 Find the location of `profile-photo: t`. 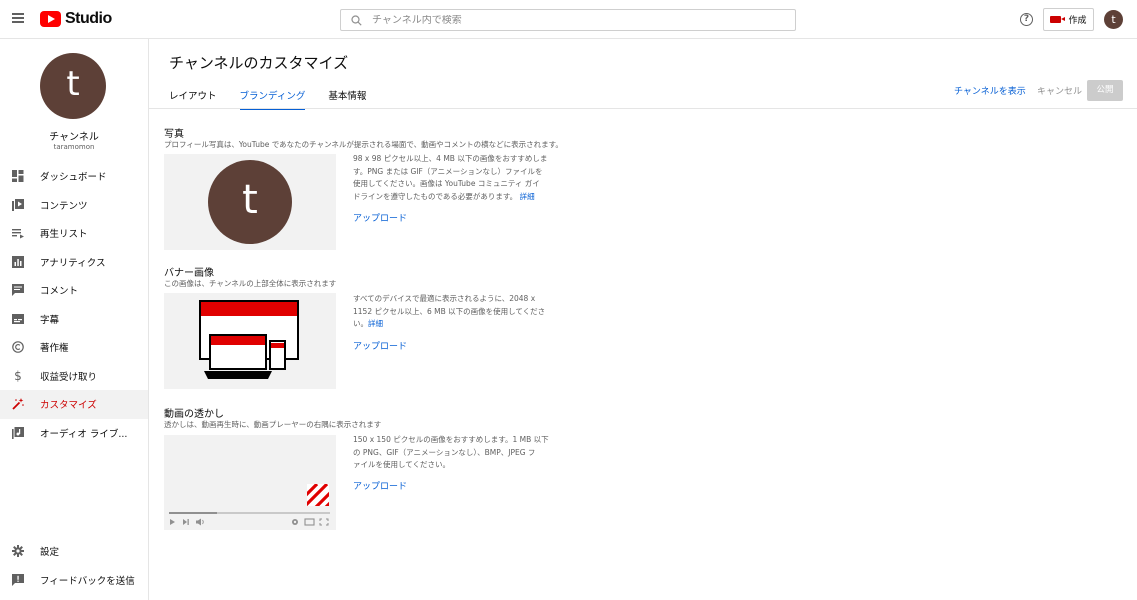

profile-photo: t is located at coordinates (250, 202).